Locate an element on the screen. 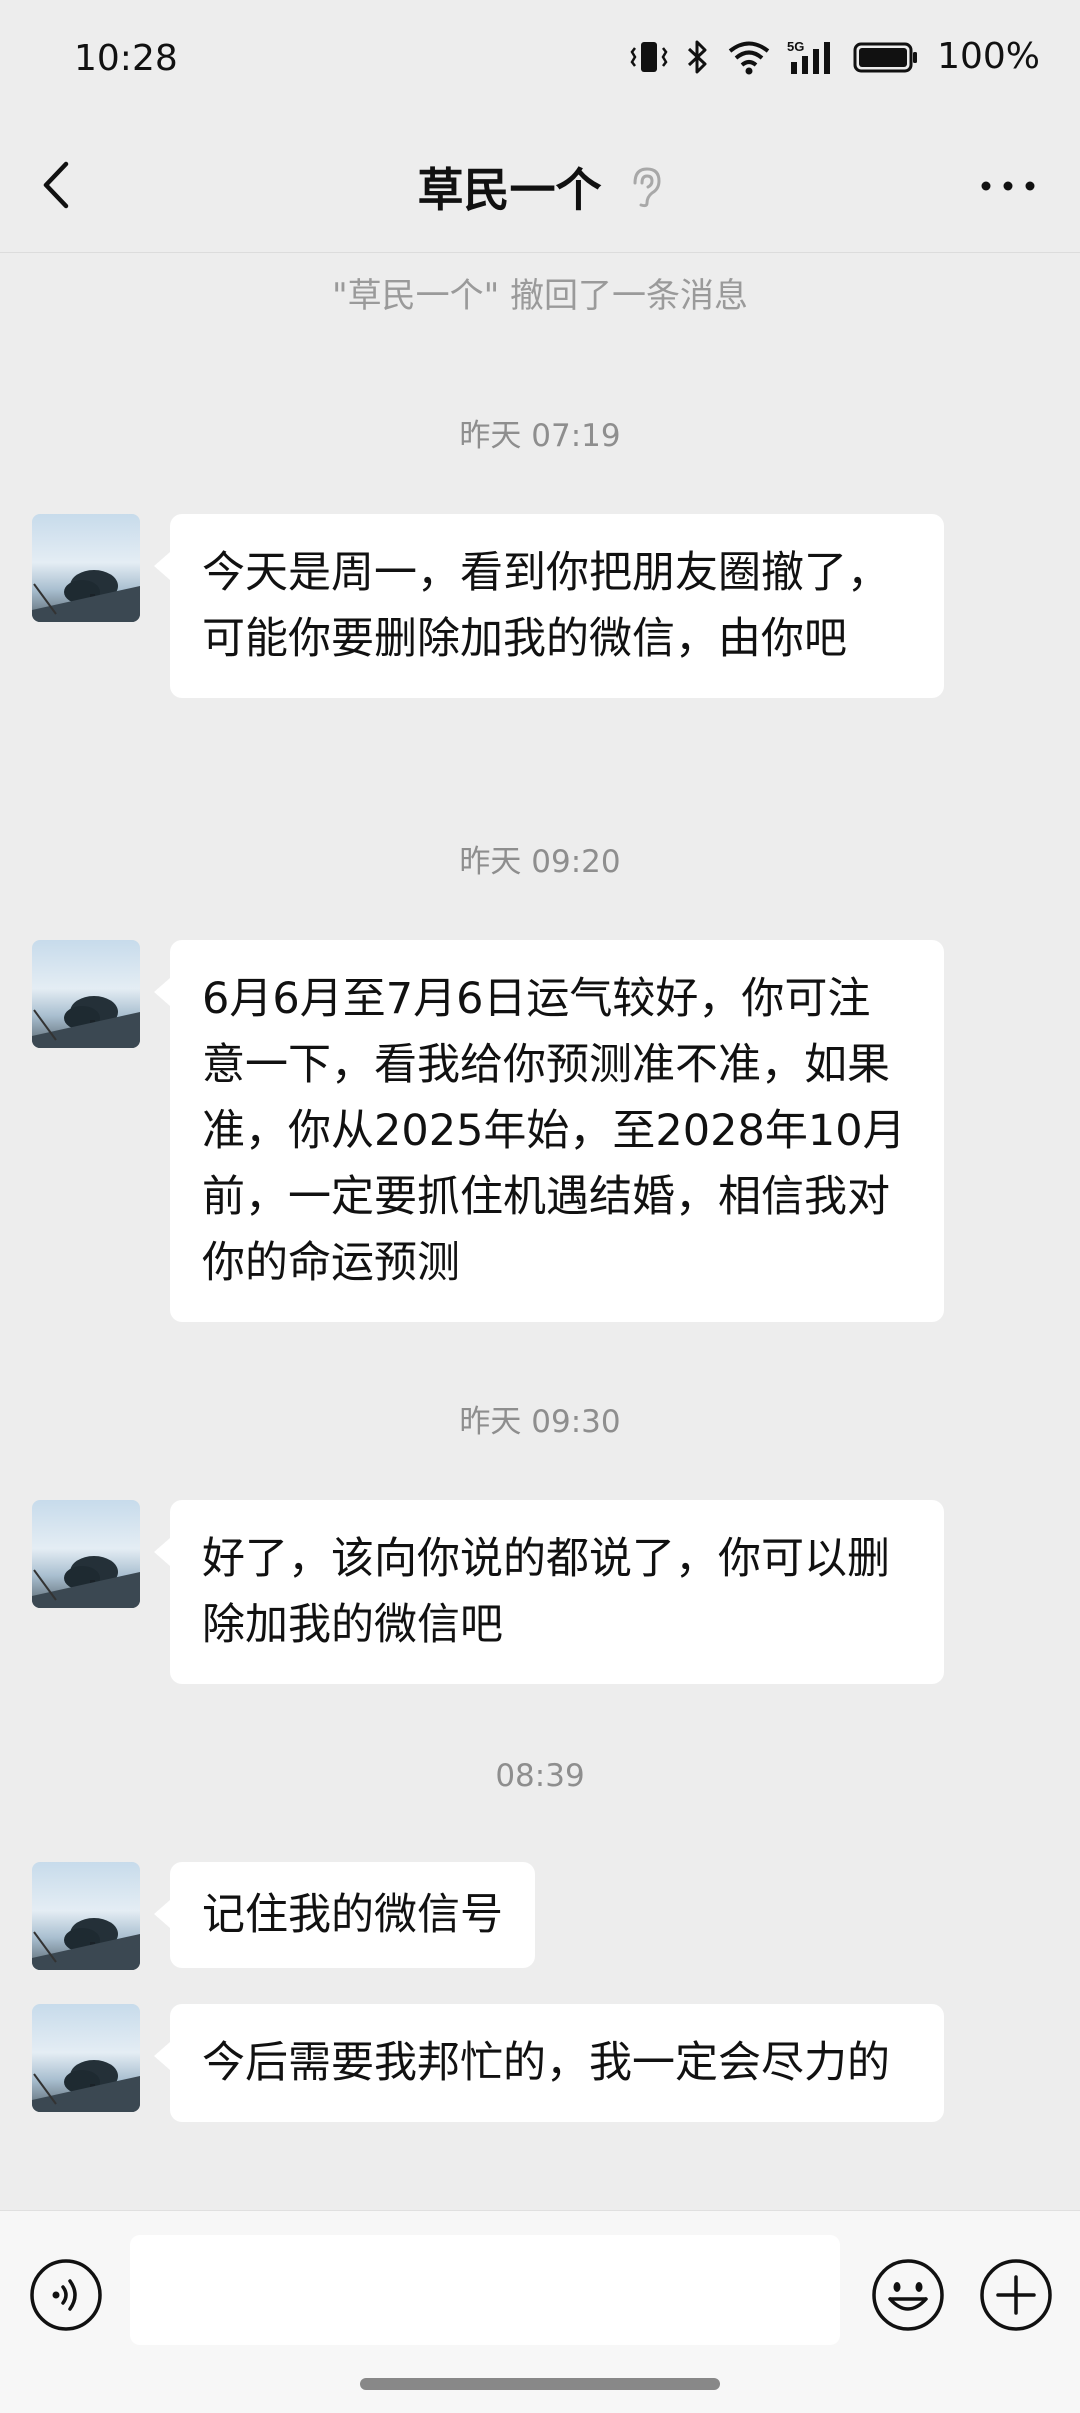 Image resolution: width=1080 pixels, height=2413 pixels. voice-icon is located at coordinates (66, 2295).